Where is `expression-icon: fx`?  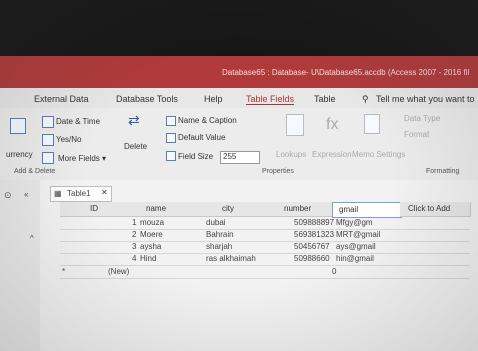
expression-icon: fx is located at coordinates (332, 124).